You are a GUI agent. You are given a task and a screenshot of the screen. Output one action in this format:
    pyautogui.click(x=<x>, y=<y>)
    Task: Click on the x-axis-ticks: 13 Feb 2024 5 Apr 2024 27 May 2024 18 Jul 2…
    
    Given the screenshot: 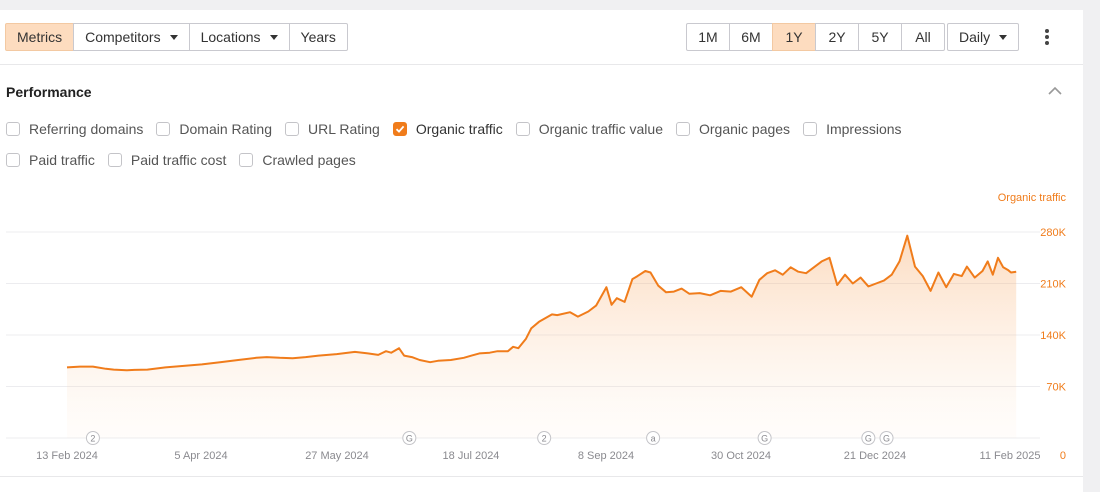 What is the action you would take?
    pyautogui.click(x=538, y=456)
    